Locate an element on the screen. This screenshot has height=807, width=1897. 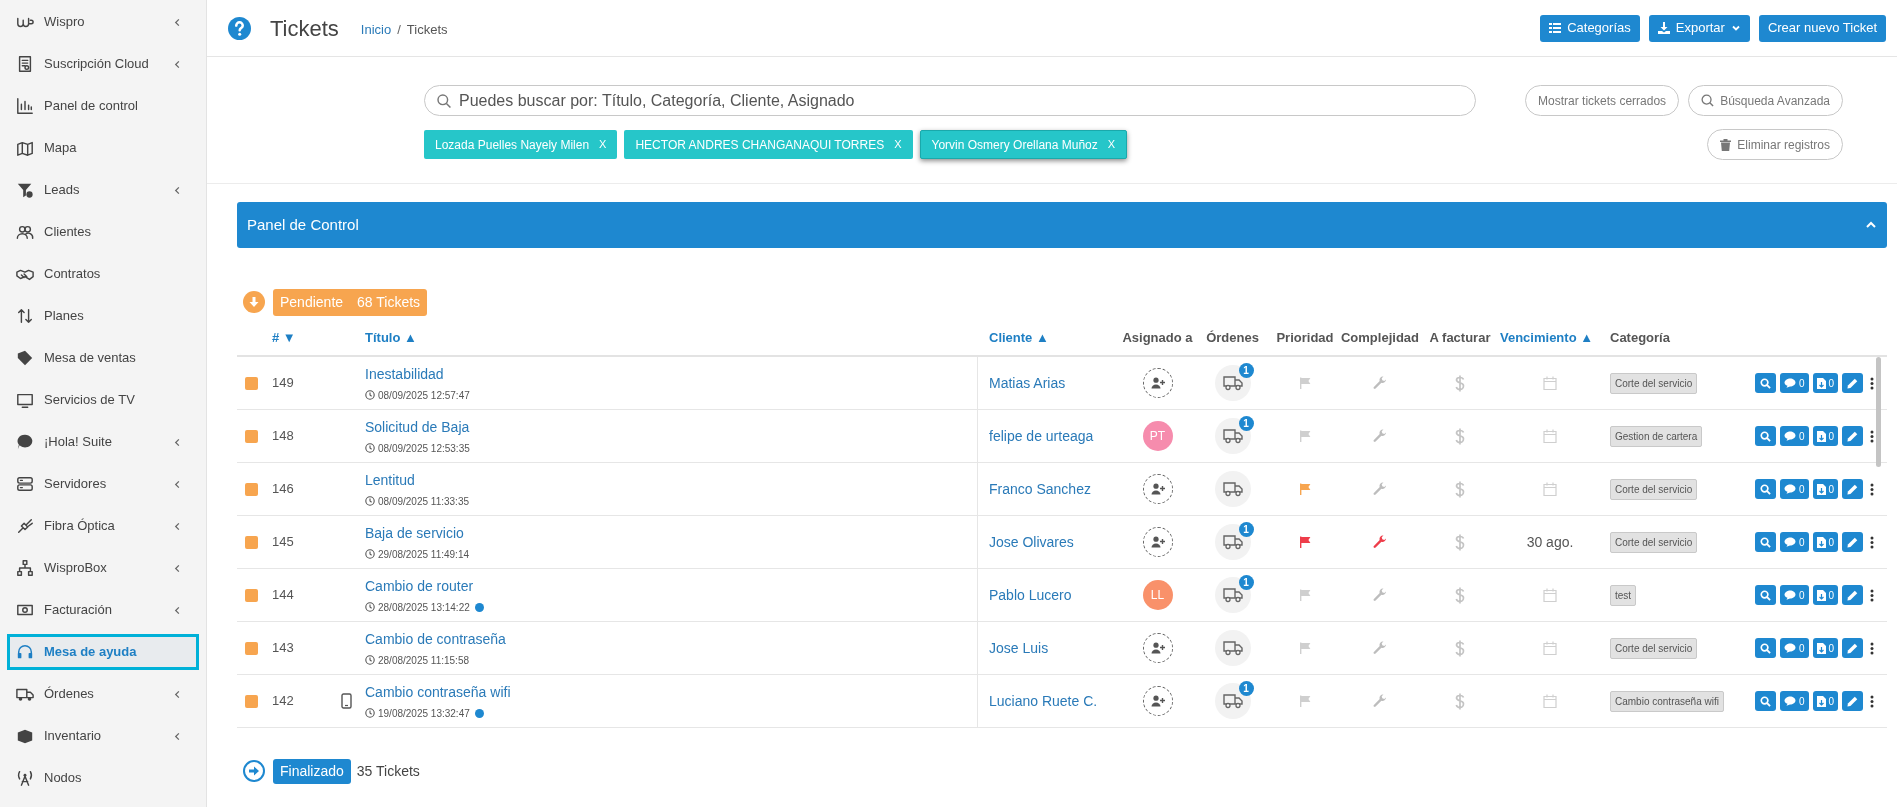
column-header: Prioridad is located at coordinates (1305, 337).